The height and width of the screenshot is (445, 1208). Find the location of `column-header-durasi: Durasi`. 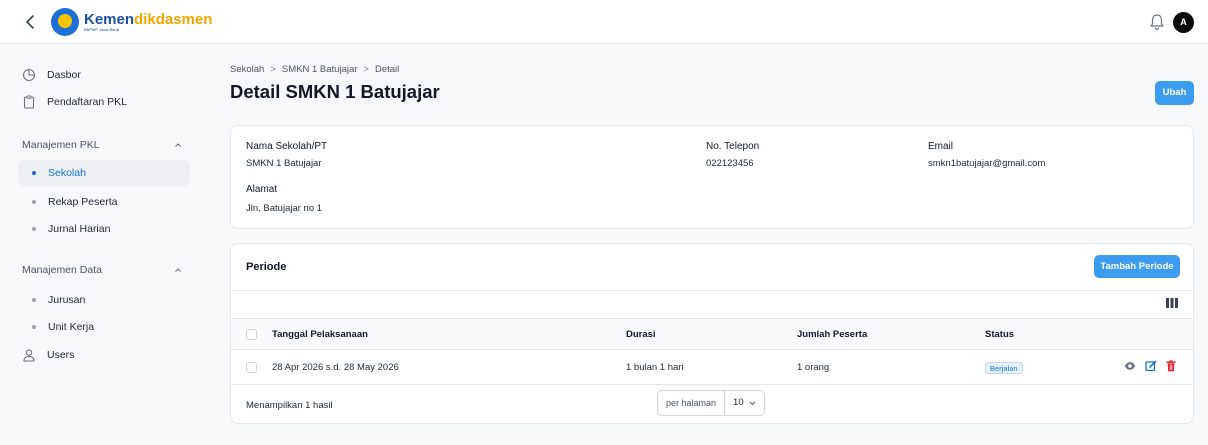

column-header-durasi: Durasi is located at coordinates (641, 334).